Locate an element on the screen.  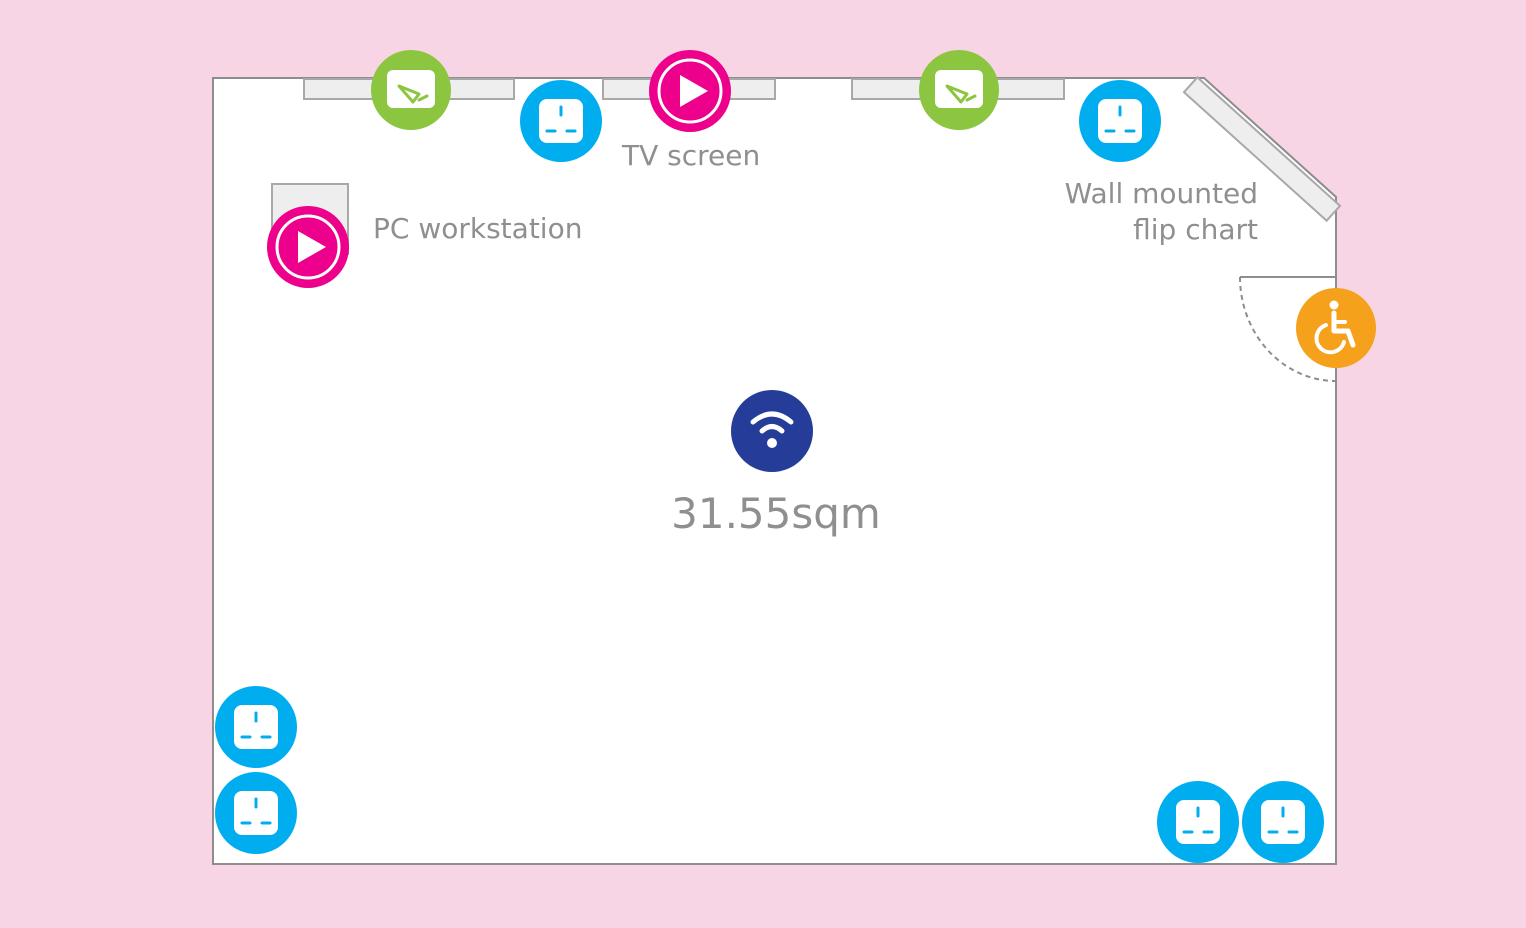
room-area-label: 31.55sqm is located at coordinates (776, 513).